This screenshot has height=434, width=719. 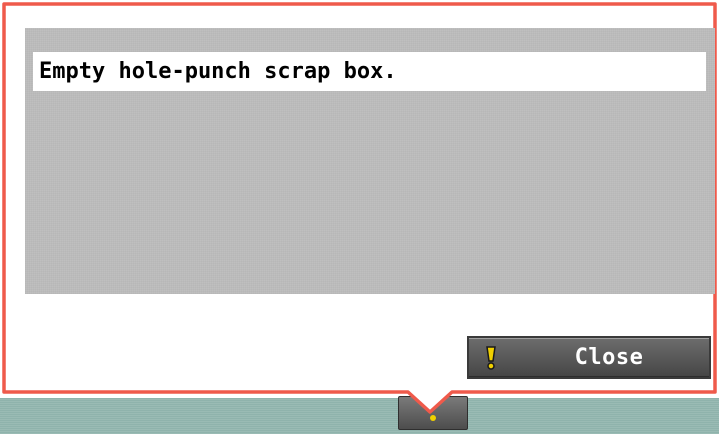 I want to click on close-button-label: Close, so click(x=609, y=357).